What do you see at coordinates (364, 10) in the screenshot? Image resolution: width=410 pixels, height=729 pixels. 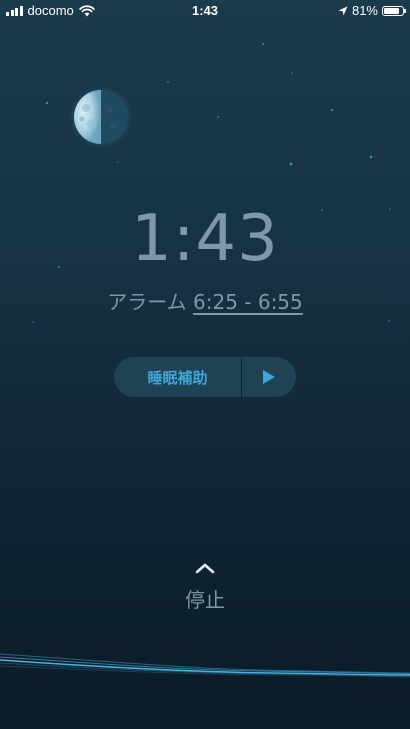 I see `battery-percent: 81%` at bounding box center [364, 10].